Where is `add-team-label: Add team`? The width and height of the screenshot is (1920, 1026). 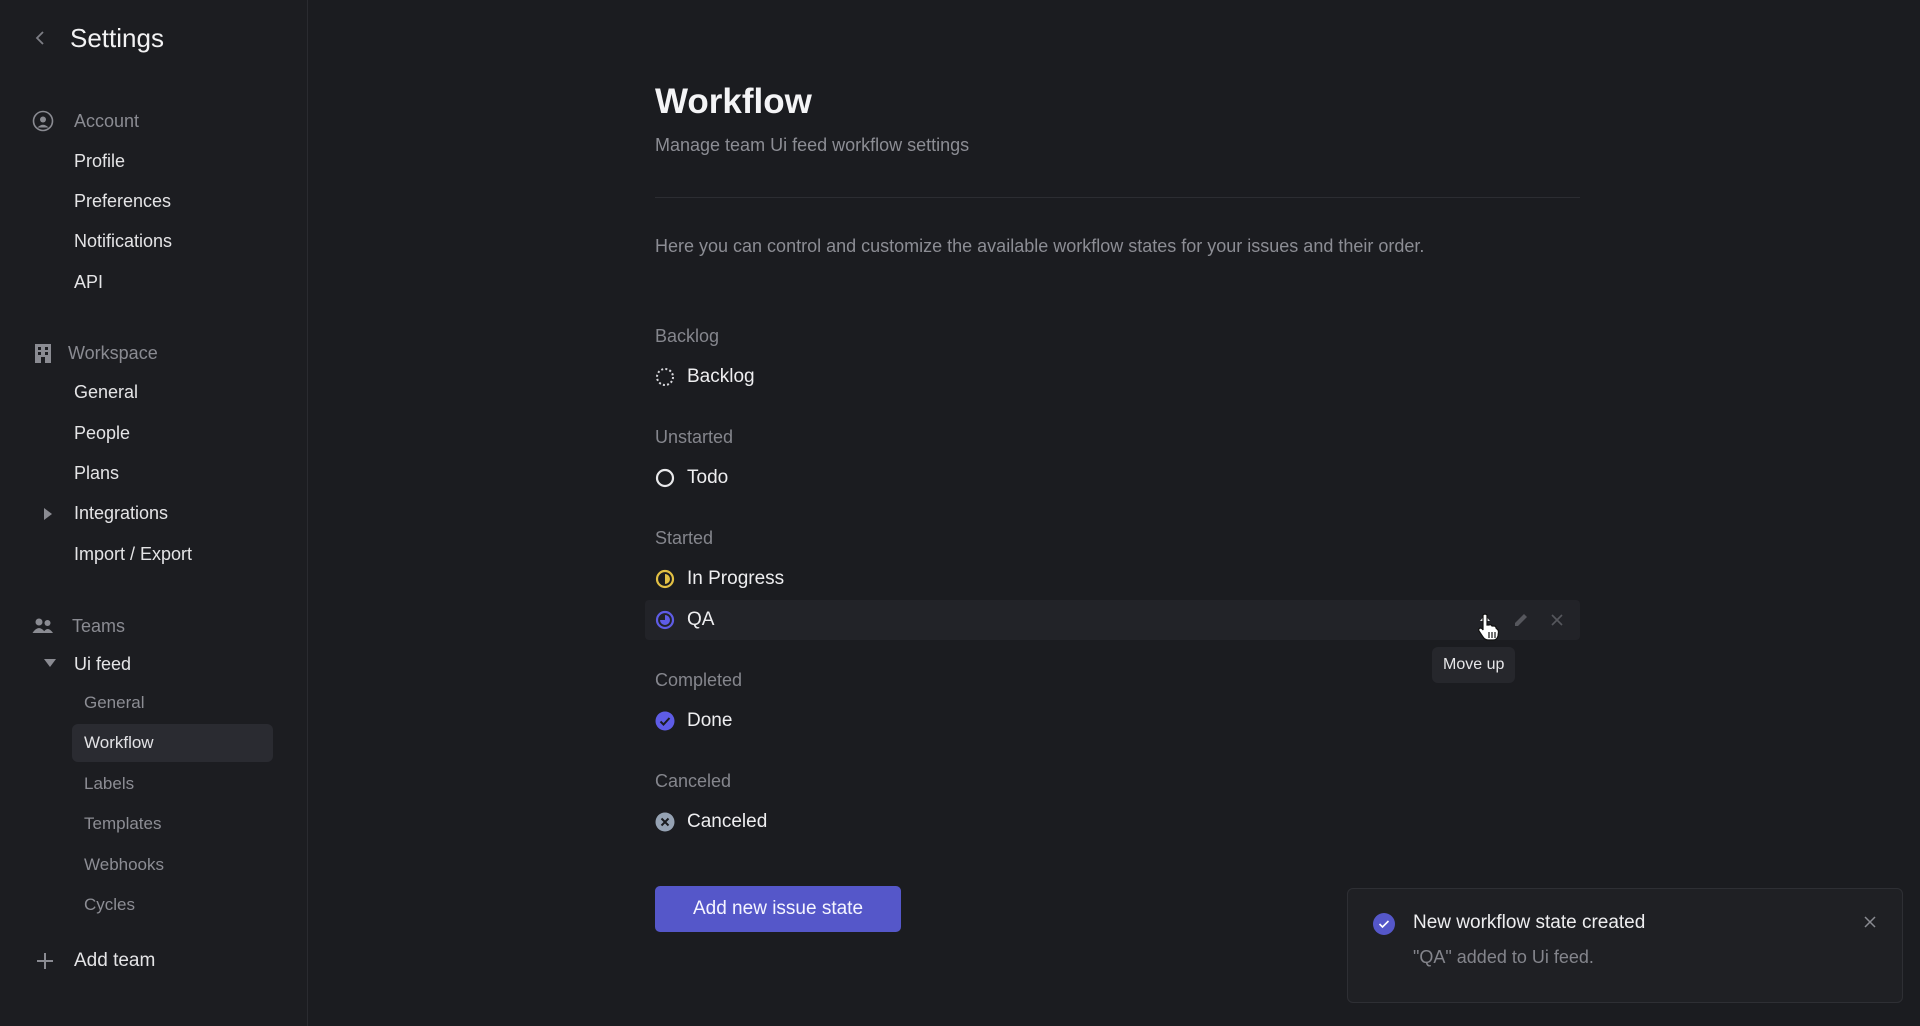
add-team-label: Add team is located at coordinates (115, 960).